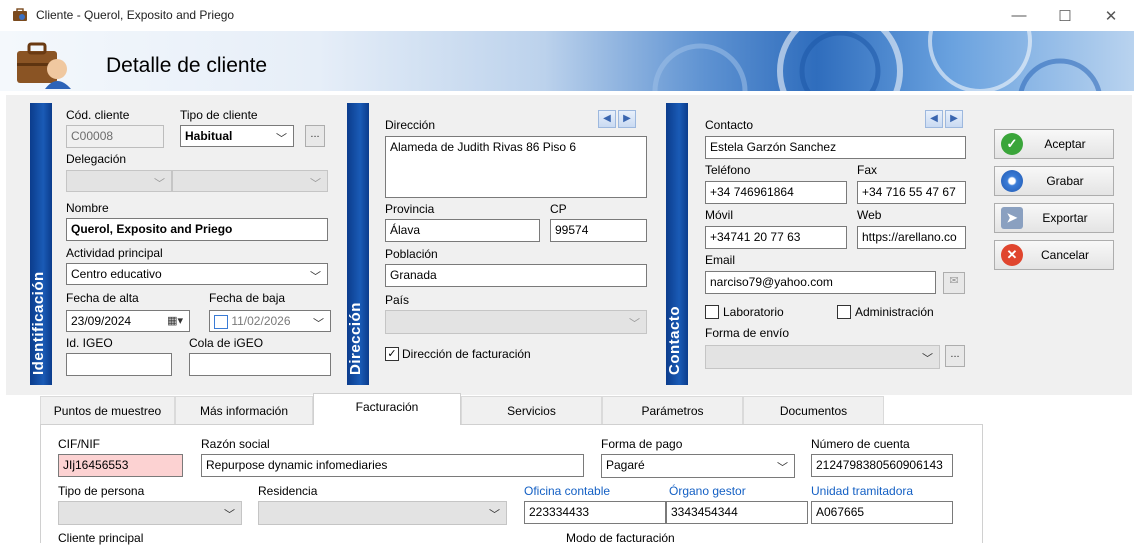  What do you see at coordinates (120, 465) in the screenshot?
I see `cif-field: JIj16456553` at bounding box center [120, 465].